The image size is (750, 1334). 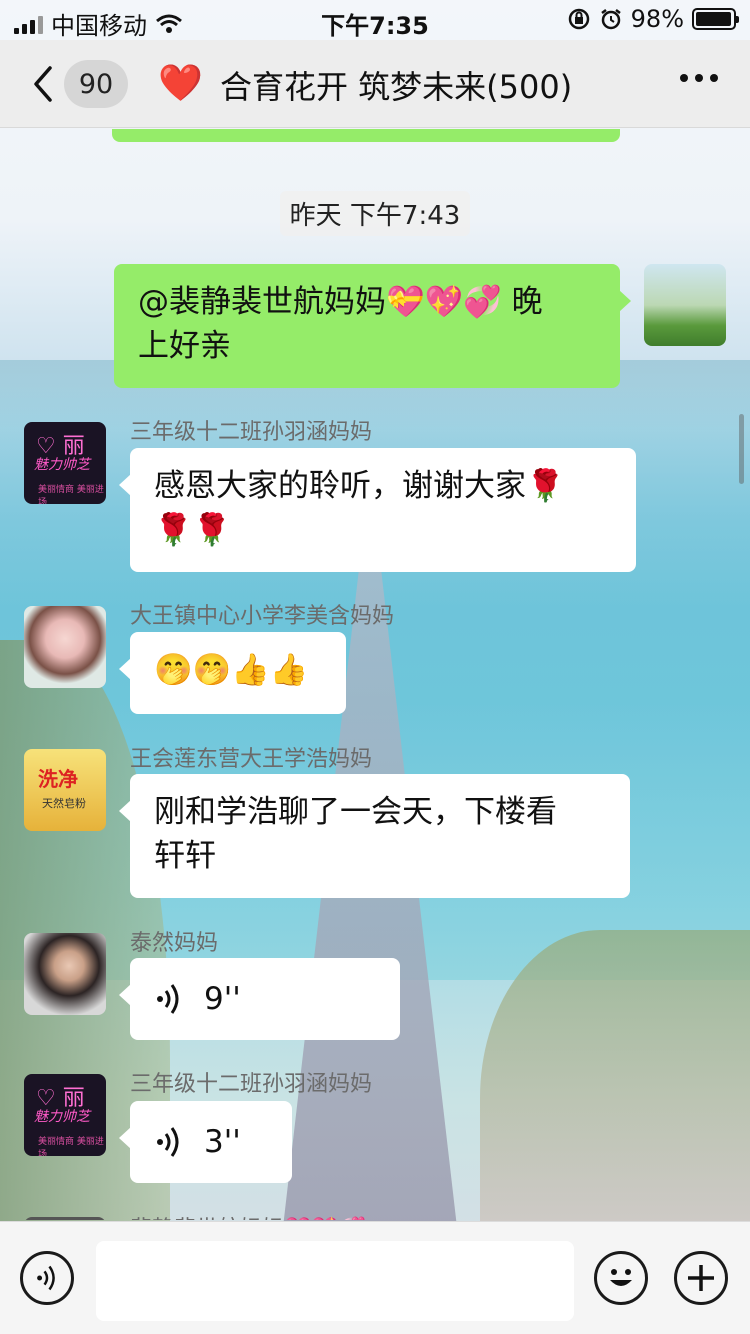 I want to click on title-heart-emoji: ❤️, so click(x=180, y=83).